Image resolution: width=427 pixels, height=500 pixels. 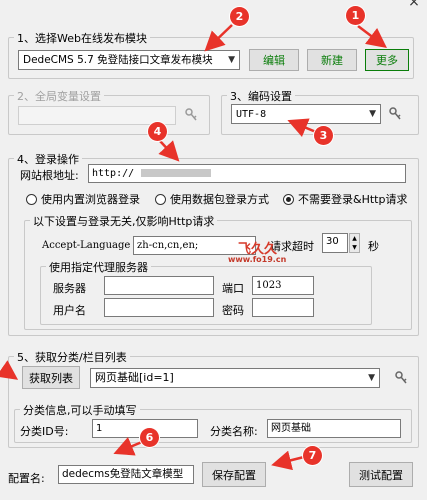 What do you see at coordinates (239, 16) in the screenshot?
I see `marker-2: 2` at bounding box center [239, 16].